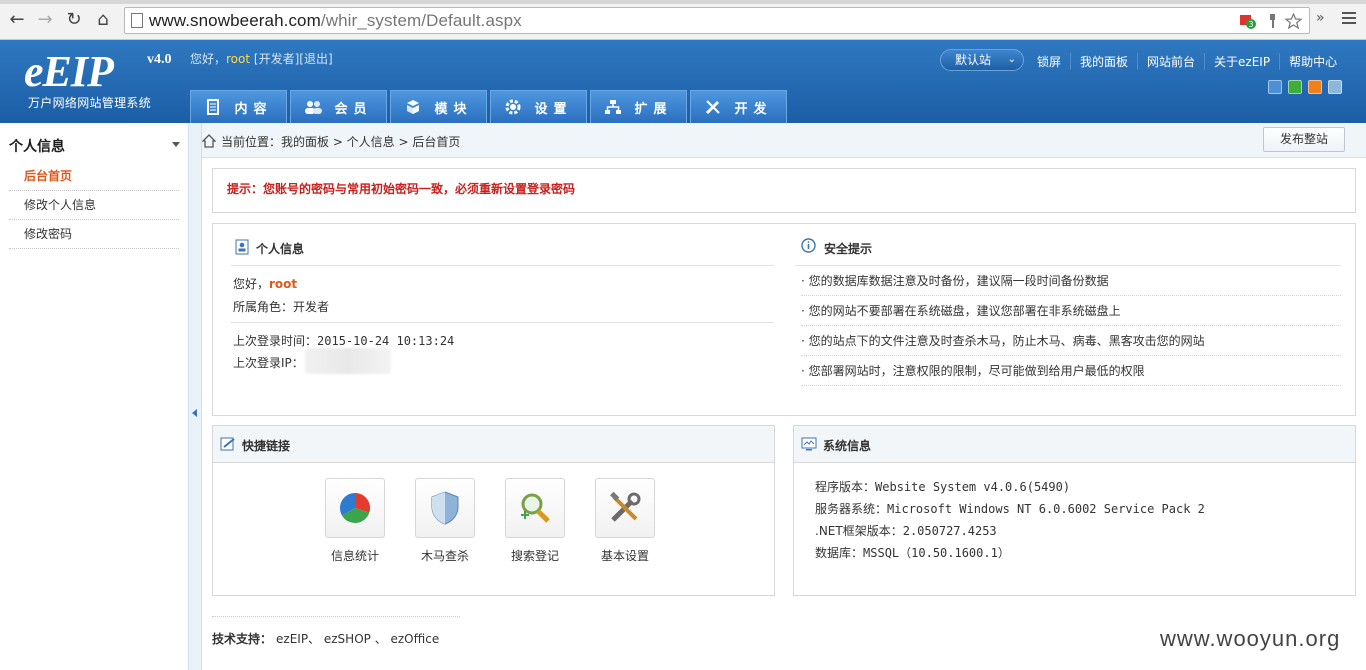 The height and width of the screenshot is (670, 1366). Describe the element at coordinates (315, 59) in the screenshot. I see `logout-link: [退出]` at that location.